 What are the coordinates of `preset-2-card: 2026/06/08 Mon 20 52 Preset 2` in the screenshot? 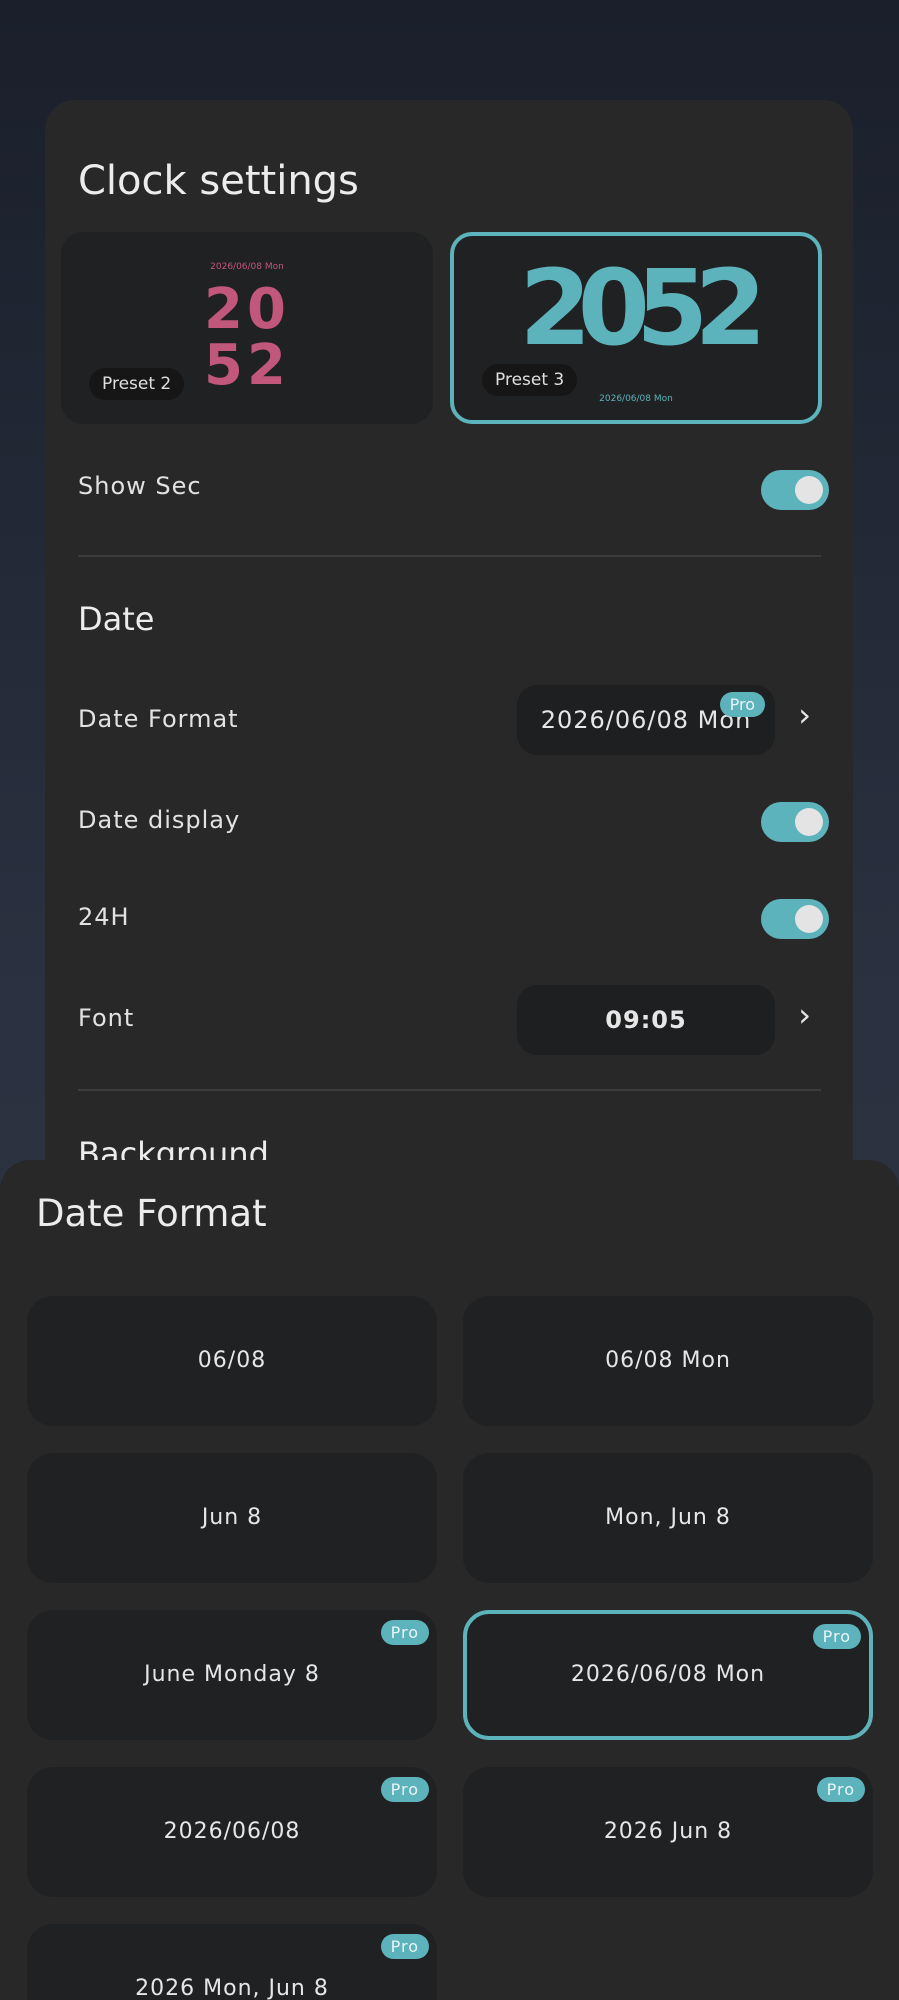 It's located at (247, 328).